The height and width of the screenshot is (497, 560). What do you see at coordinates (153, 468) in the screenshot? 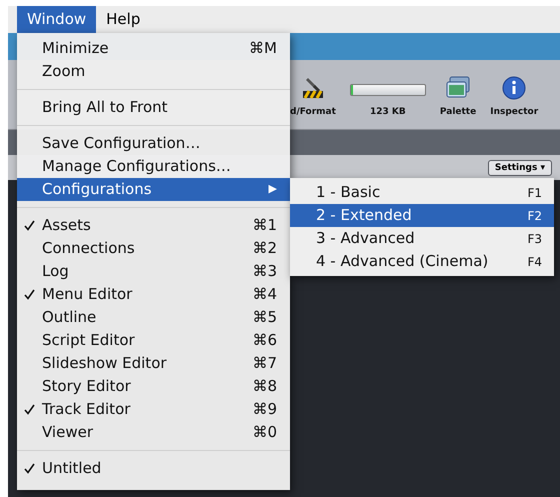
I see `menu-item: Untitled` at bounding box center [153, 468].